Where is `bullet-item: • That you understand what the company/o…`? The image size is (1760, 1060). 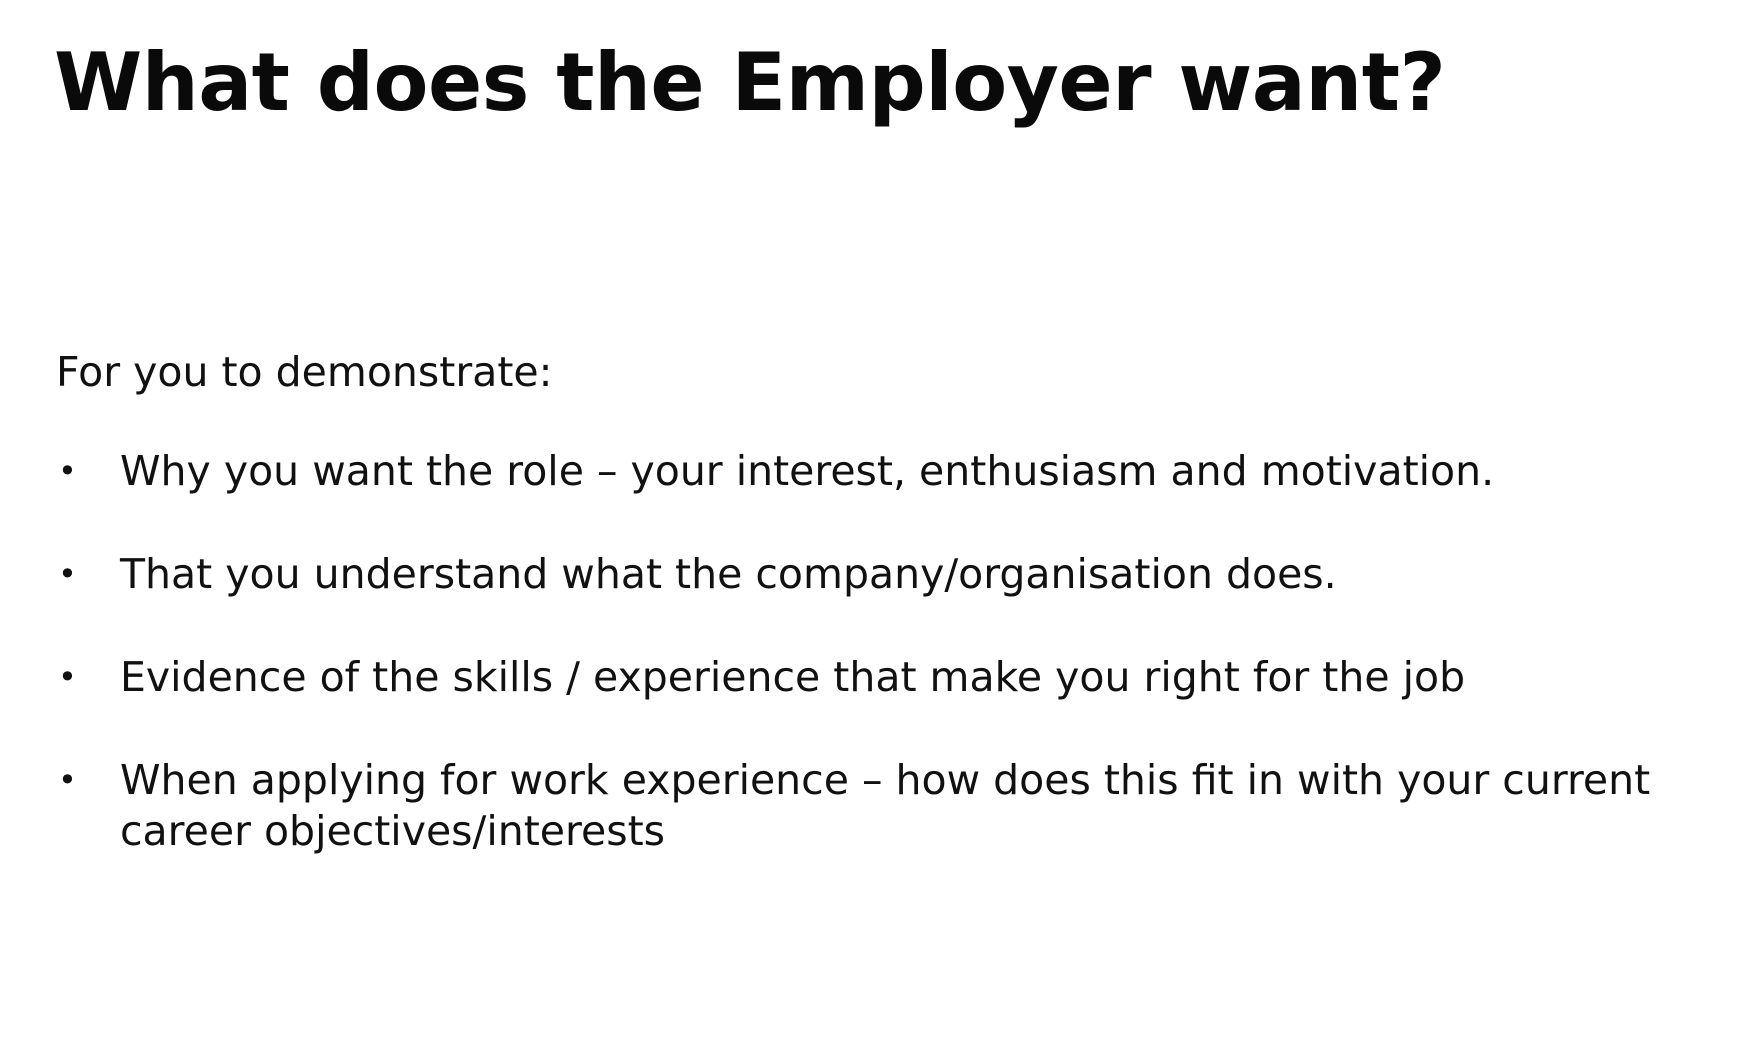 bullet-item: • That you understand what the company/o… is located at coordinates (881, 574).